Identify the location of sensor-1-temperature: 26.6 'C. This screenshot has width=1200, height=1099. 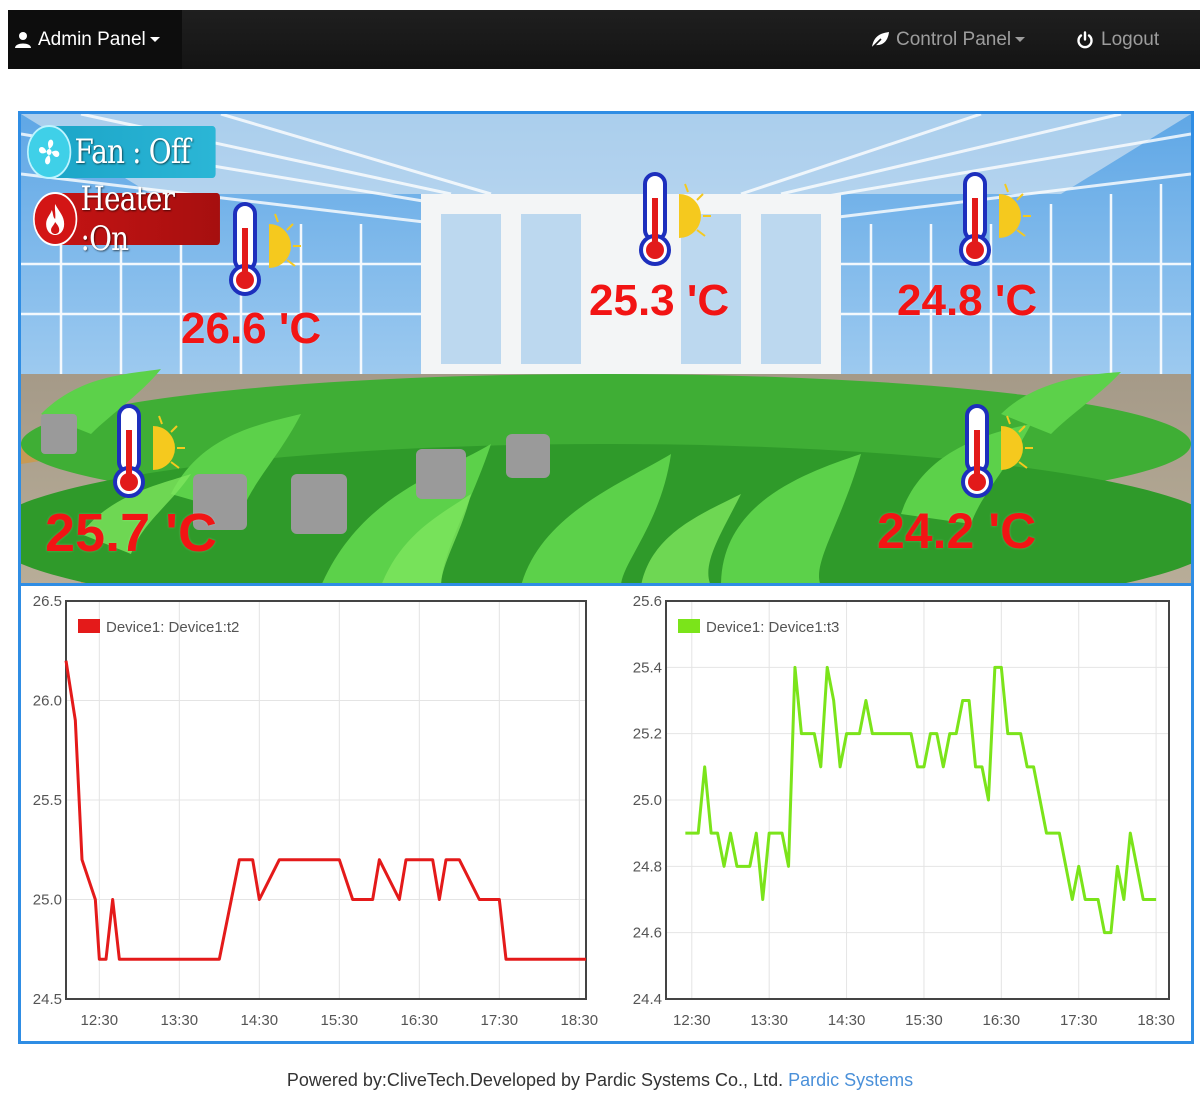
(251, 328).